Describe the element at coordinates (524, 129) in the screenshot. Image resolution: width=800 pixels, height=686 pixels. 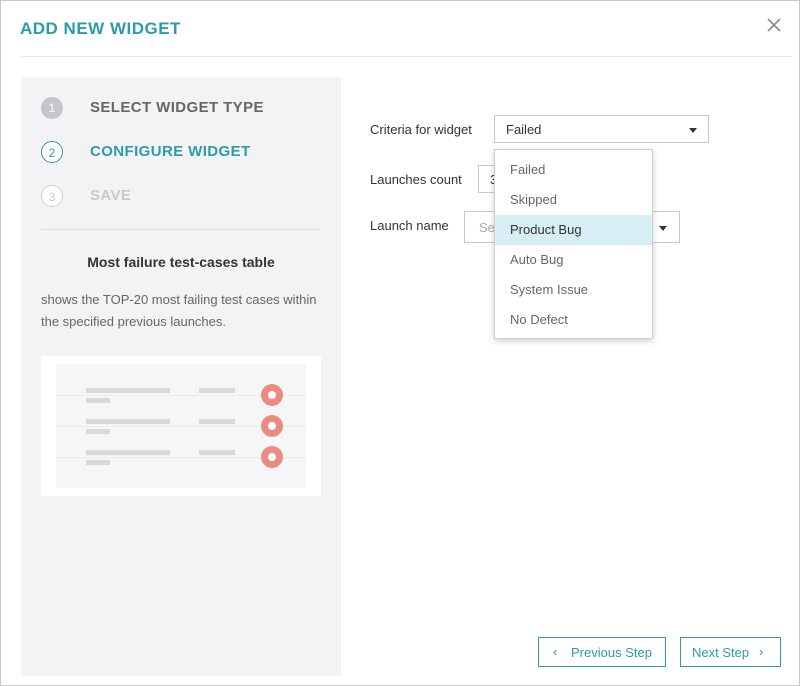
I see `criteria-value: Failed` at that location.